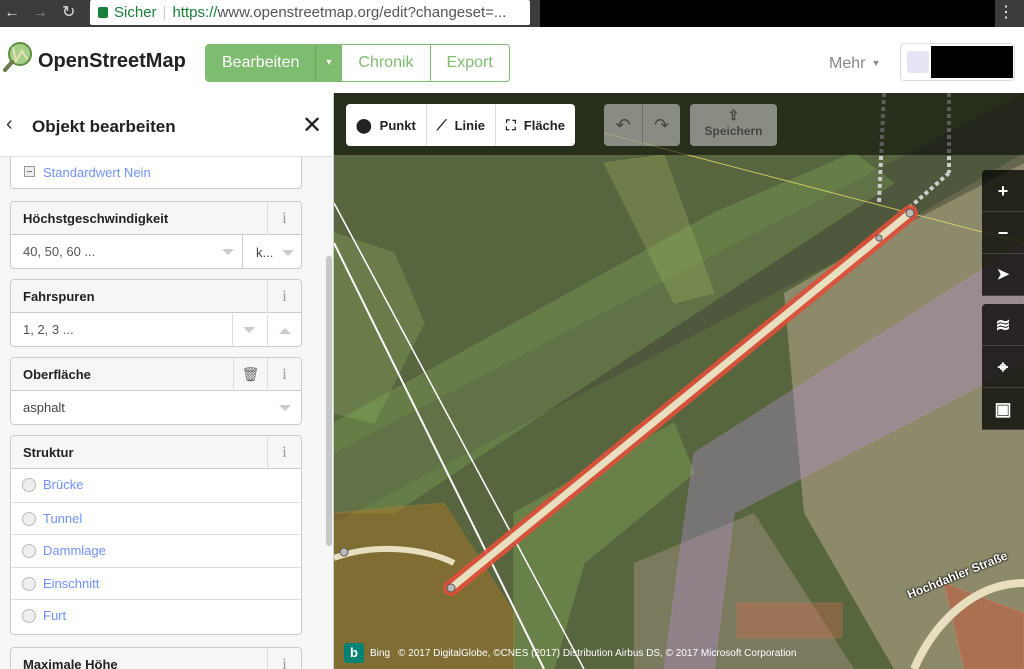 This screenshot has height=669, width=1024. What do you see at coordinates (63, 484) in the screenshot?
I see `option-label: Brücke` at bounding box center [63, 484].